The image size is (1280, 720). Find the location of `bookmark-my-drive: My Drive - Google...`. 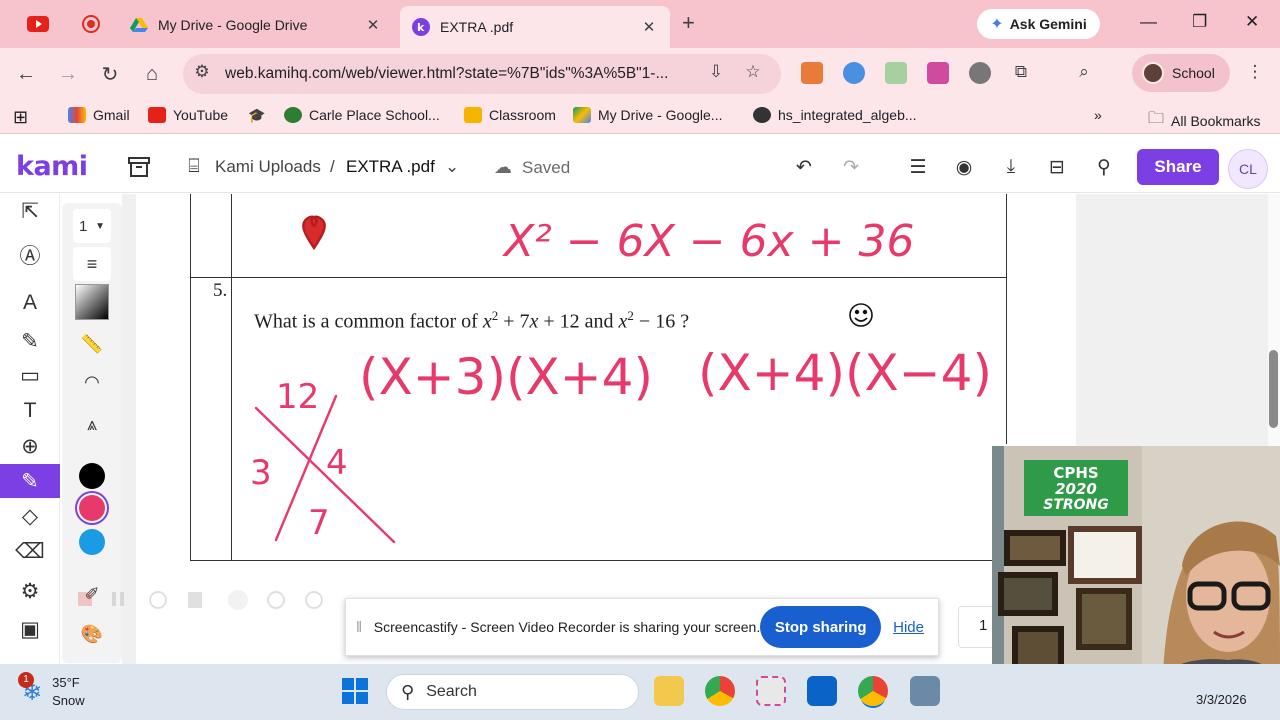

bookmark-my-drive: My Drive - Google... is located at coordinates (647, 115).